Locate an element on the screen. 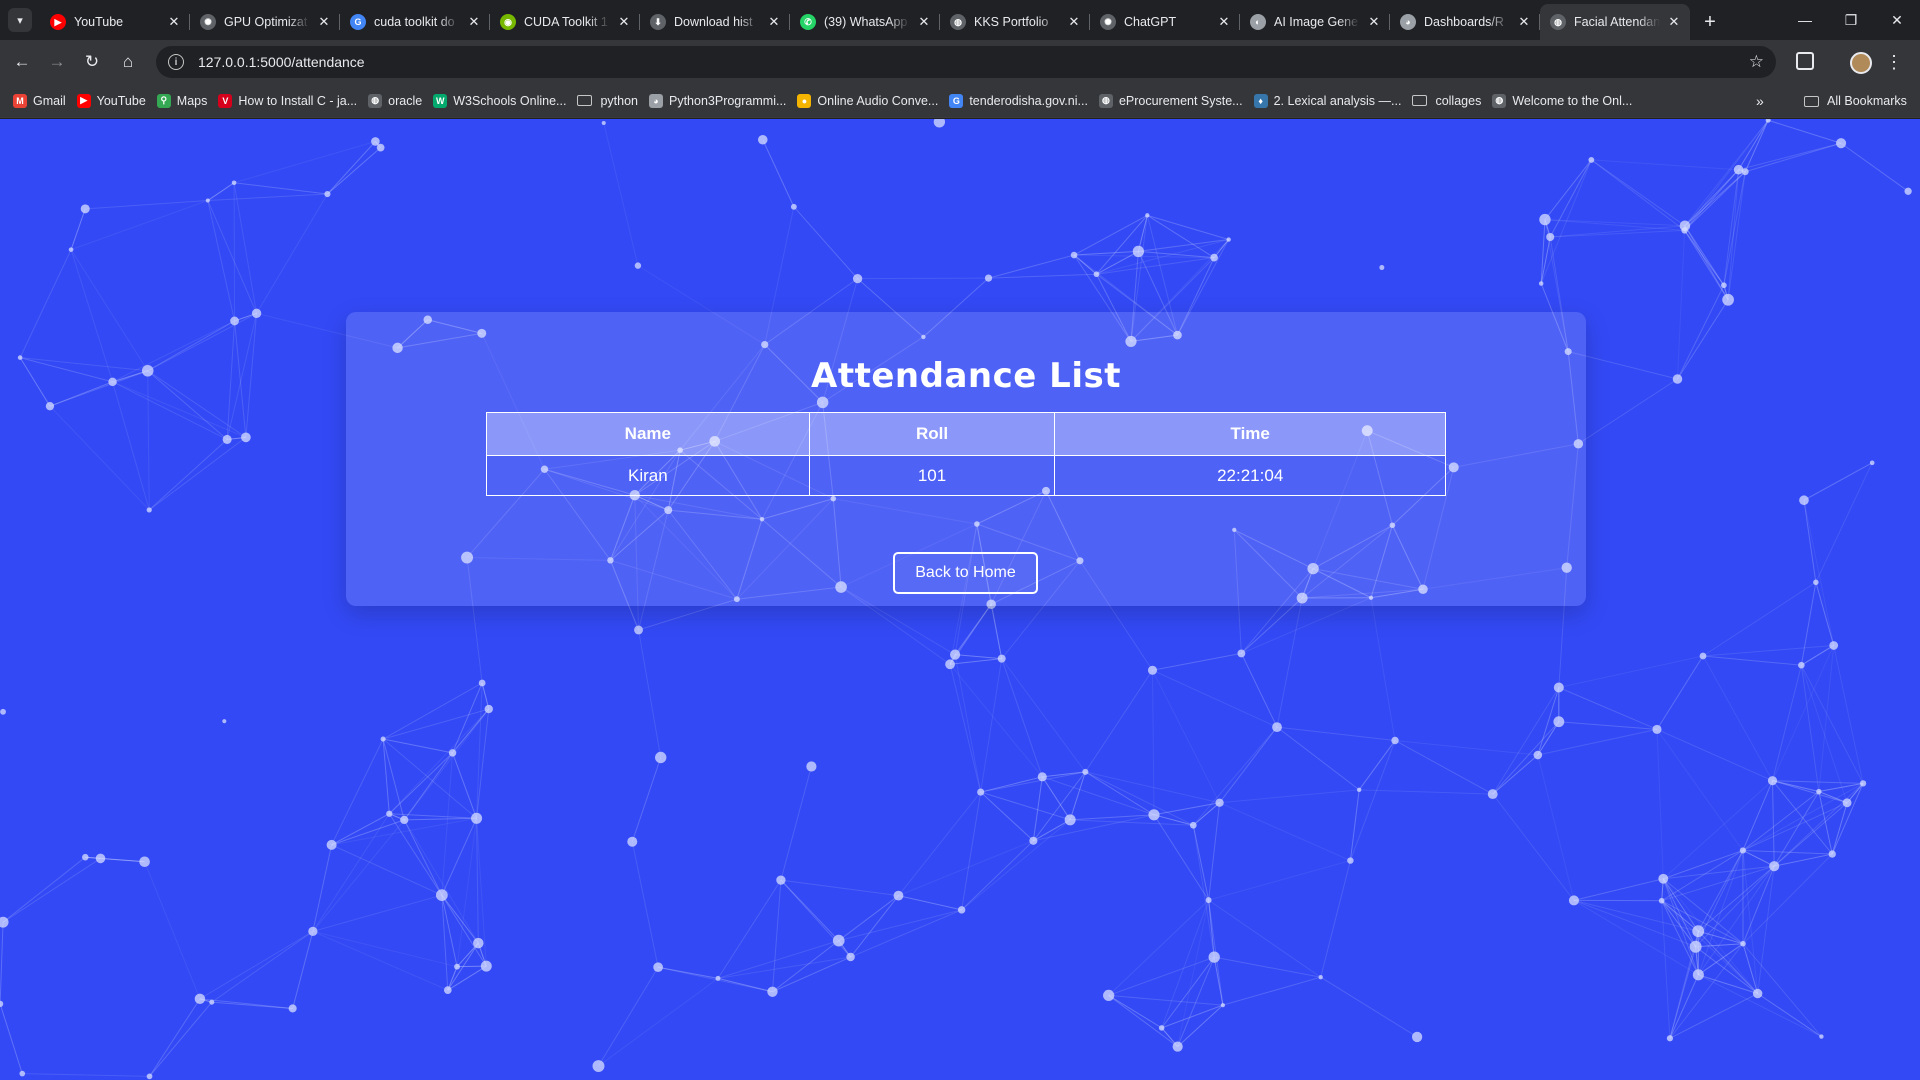  profile-avatar is located at coordinates (1861, 63).